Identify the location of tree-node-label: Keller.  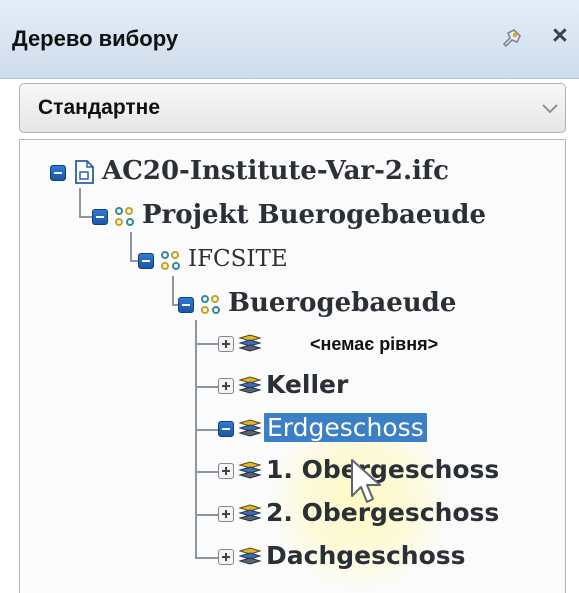
(307, 384).